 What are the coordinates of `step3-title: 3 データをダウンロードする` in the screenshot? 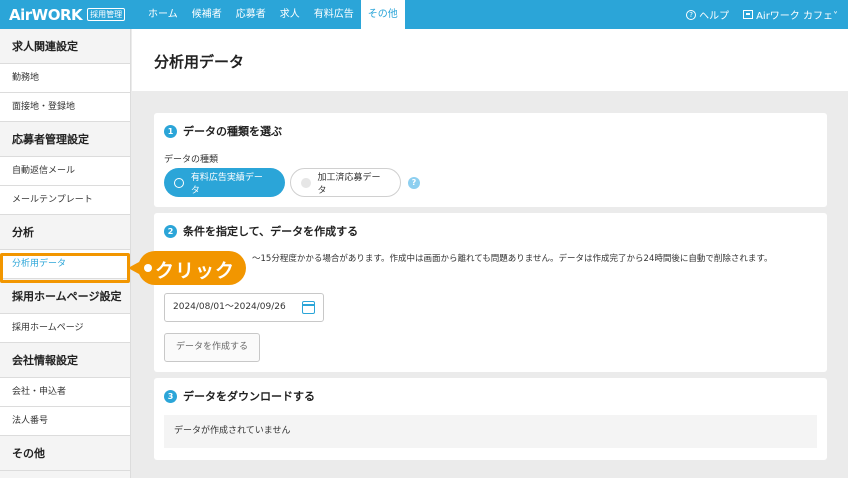 It's located at (239, 396).